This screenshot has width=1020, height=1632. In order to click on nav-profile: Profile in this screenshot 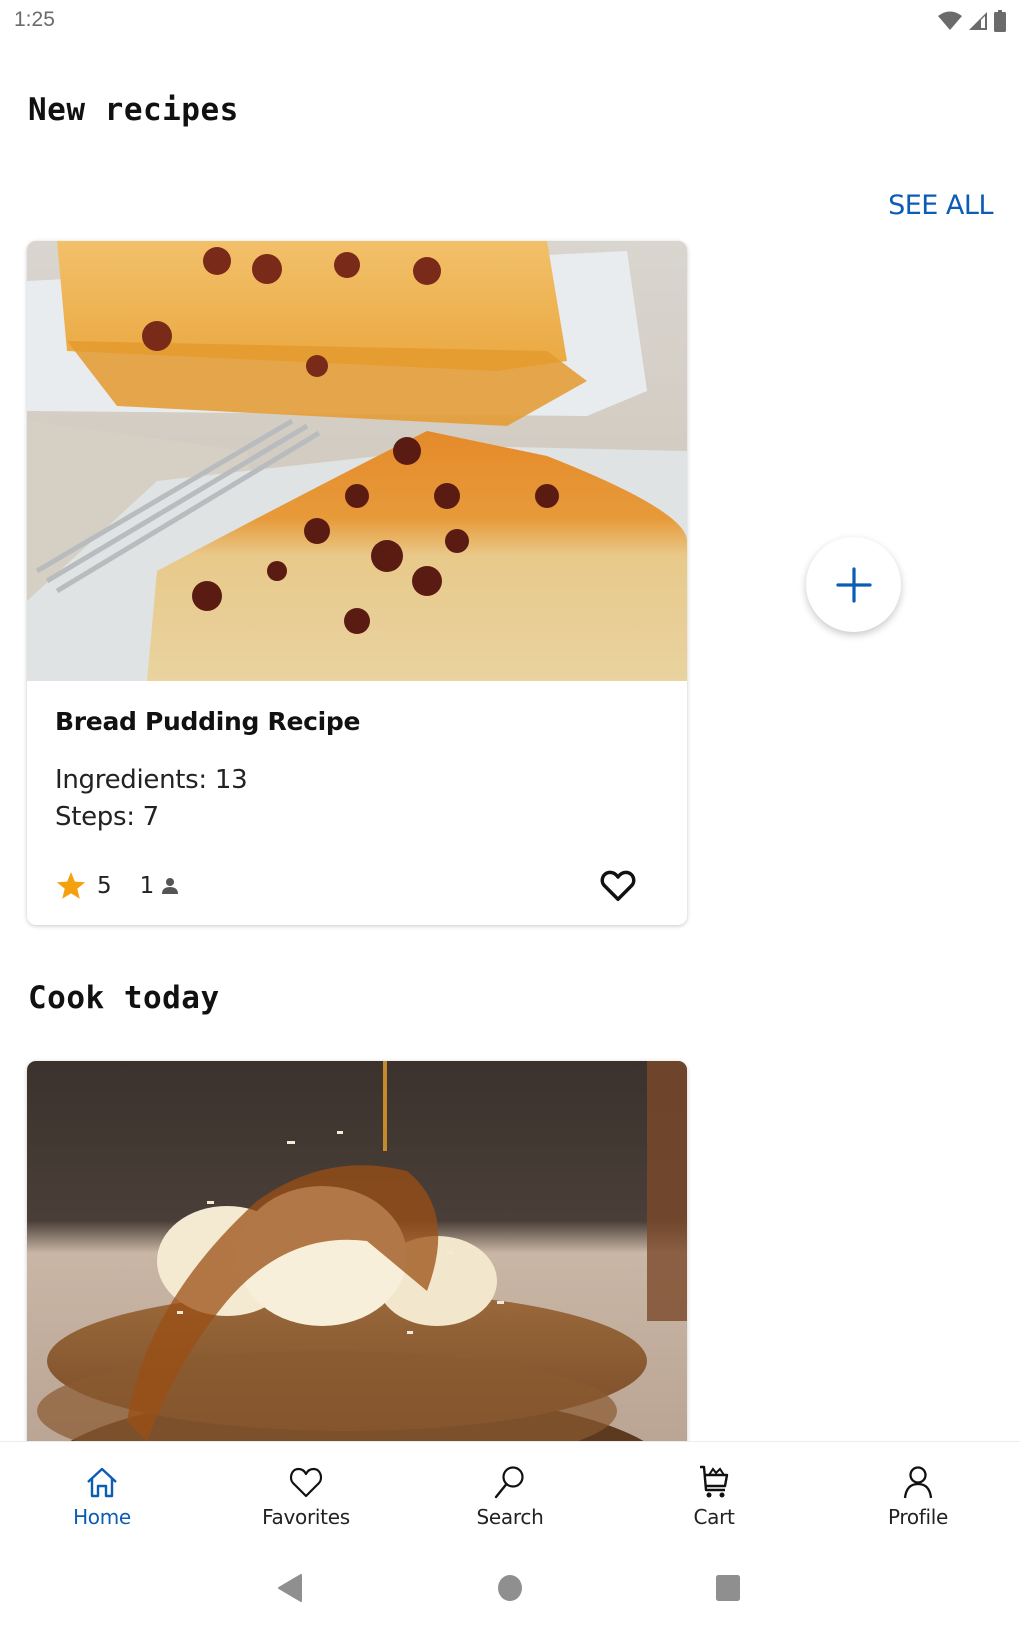, I will do `click(918, 1493)`.